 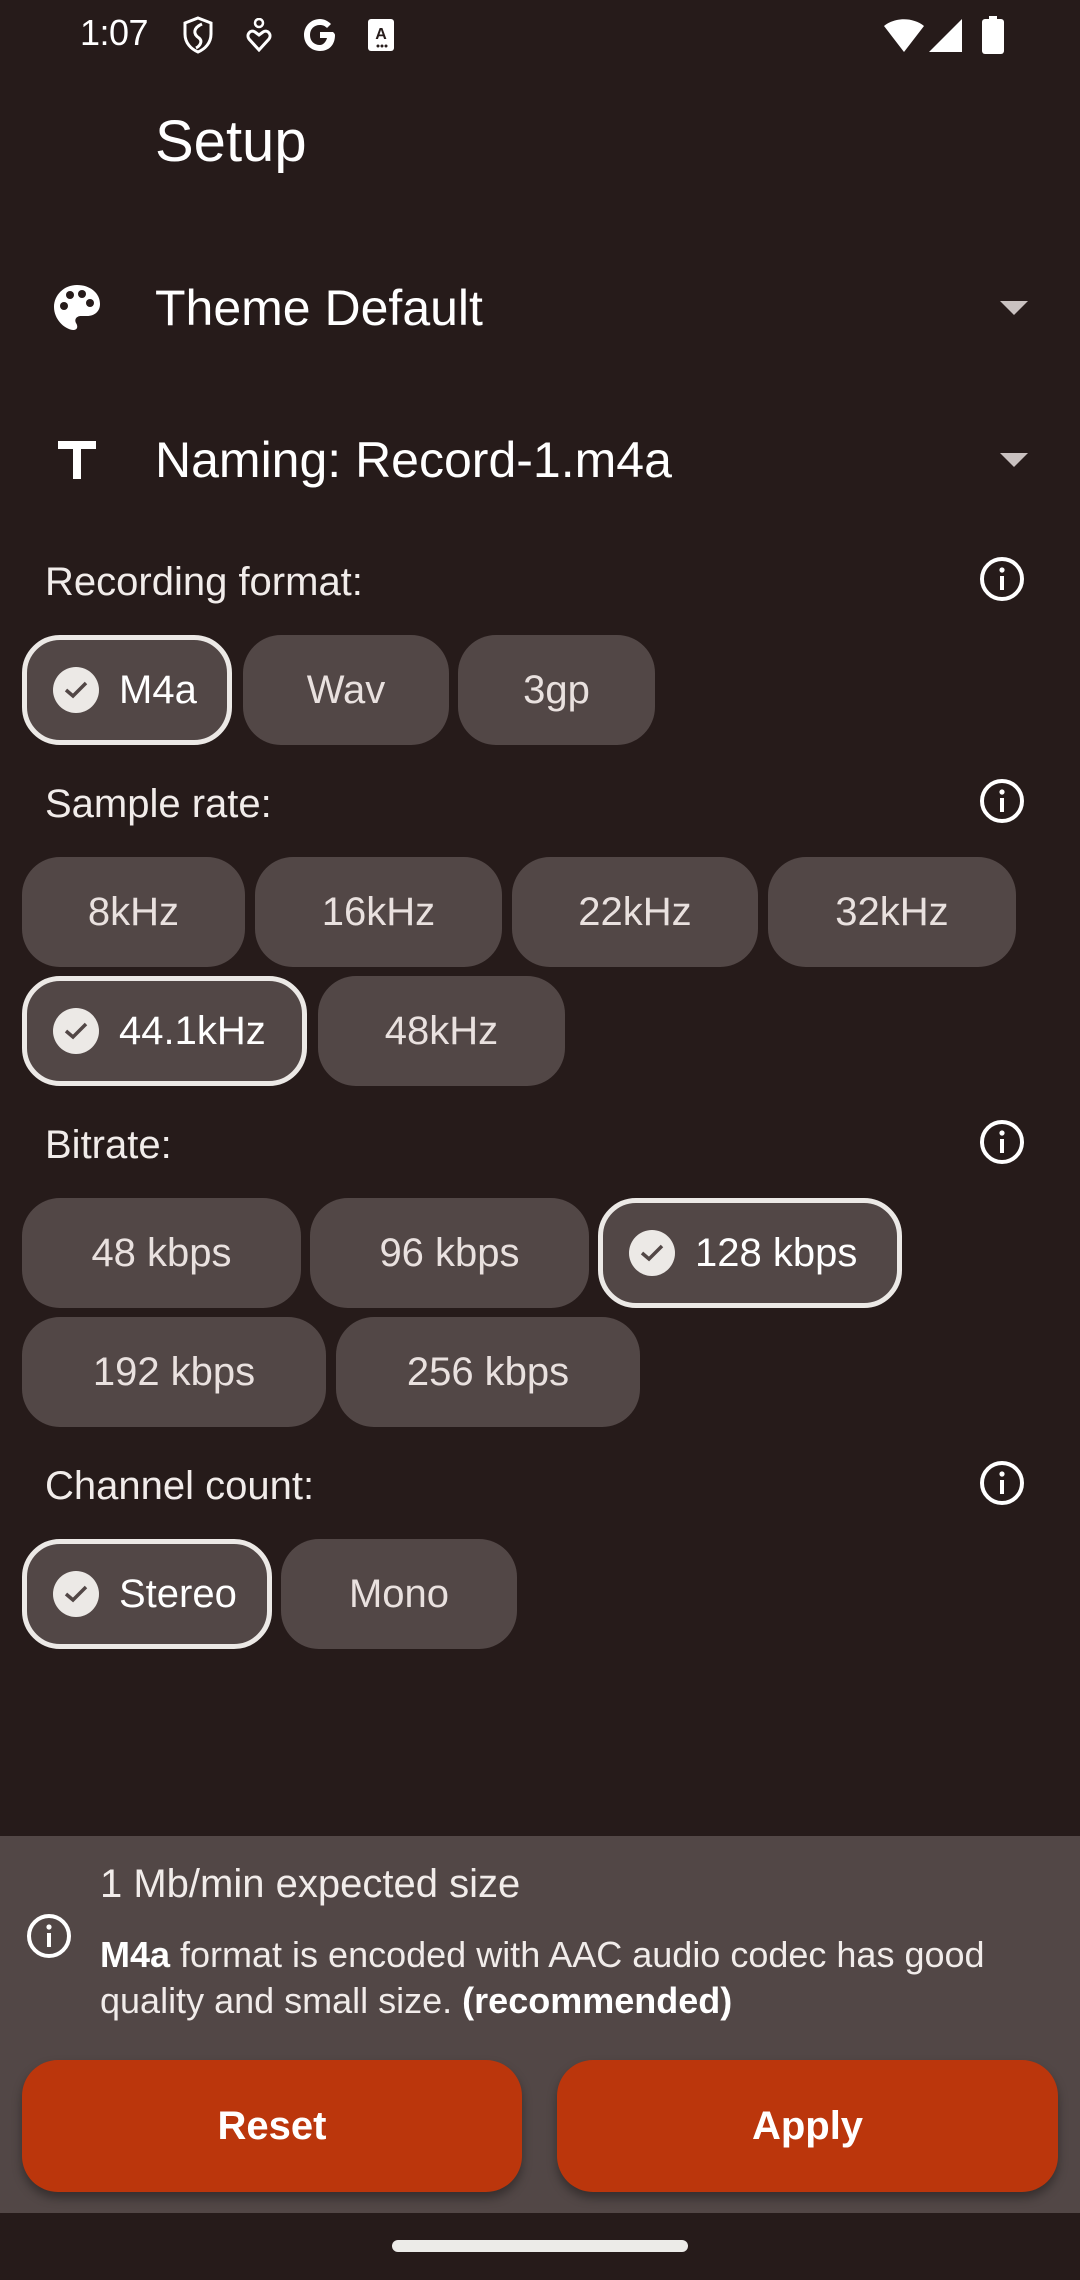 I want to click on gesture-nav-handle, so click(x=540, y=2246).